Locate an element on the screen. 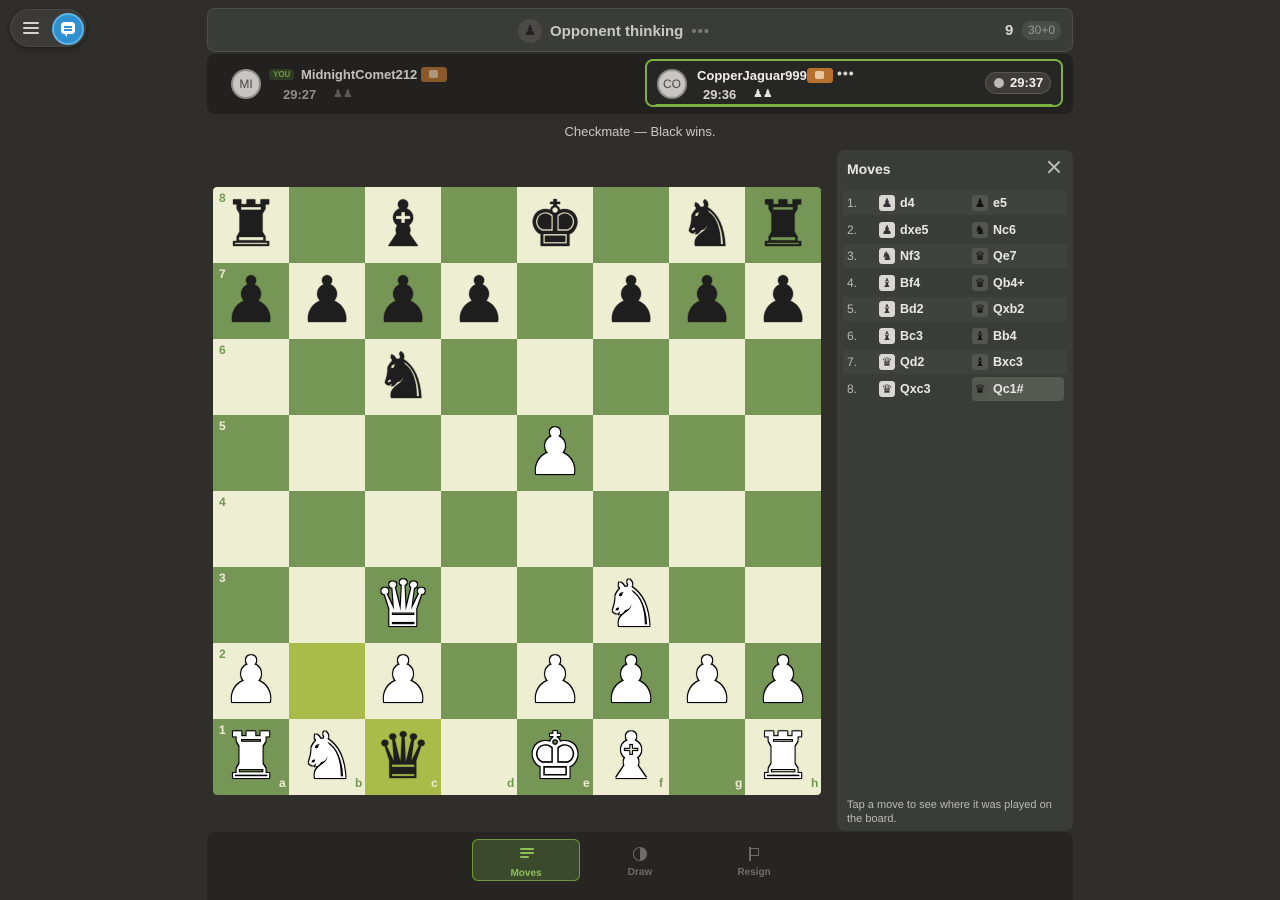 This screenshot has width=1280, height=900. country-flag-icon is located at coordinates (434, 74).